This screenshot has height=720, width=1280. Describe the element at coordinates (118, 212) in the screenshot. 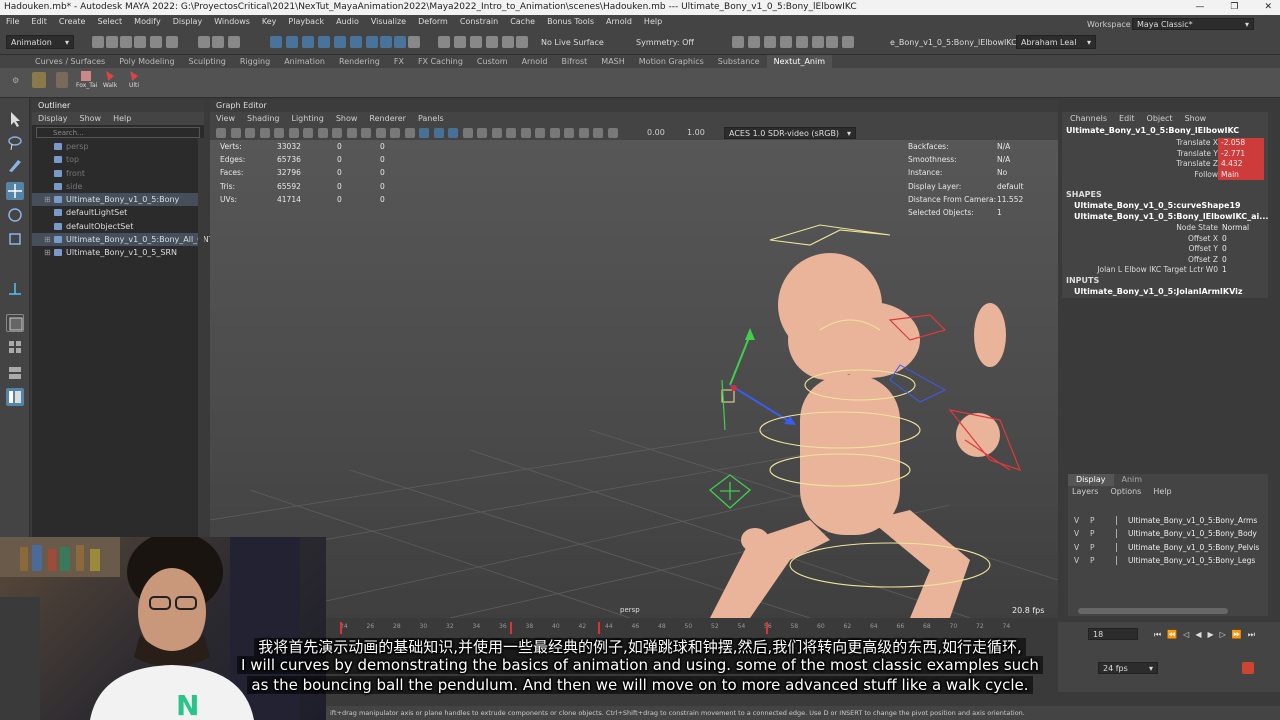

I see `outliner-item: defaultLightSet` at that location.